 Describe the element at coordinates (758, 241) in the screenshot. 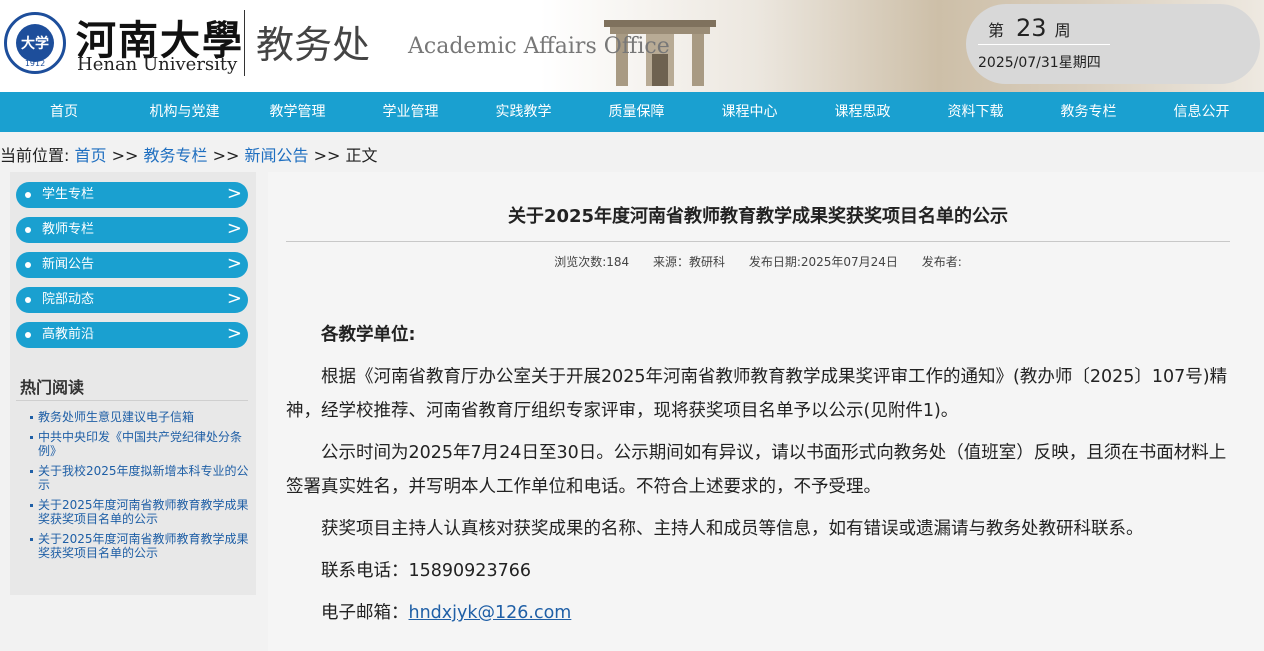

I see `article-divider` at that location.